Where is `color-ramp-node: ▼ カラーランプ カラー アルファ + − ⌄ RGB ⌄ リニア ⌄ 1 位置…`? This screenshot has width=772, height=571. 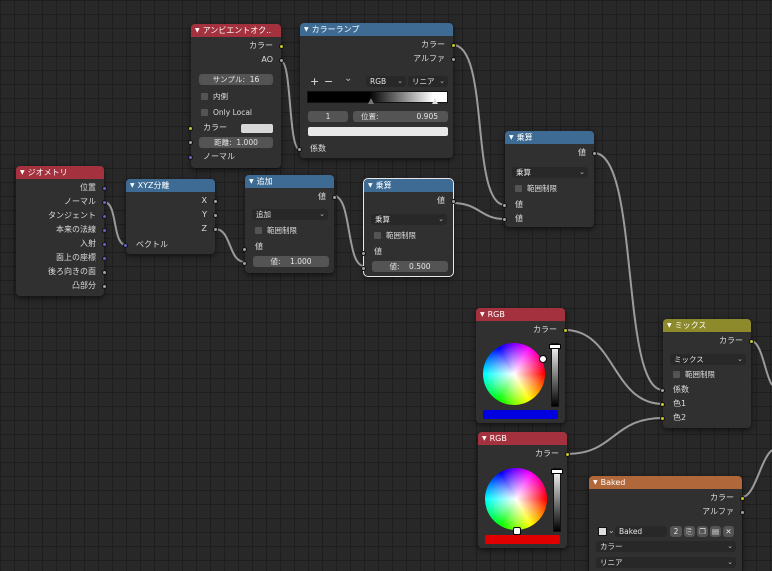 color-ramp-node: ▼ カラーランプ カラー アルファ + − ⌄ RGB ⌄ リニア ⌄ 1 位置… is located at coordinates (376, 90).